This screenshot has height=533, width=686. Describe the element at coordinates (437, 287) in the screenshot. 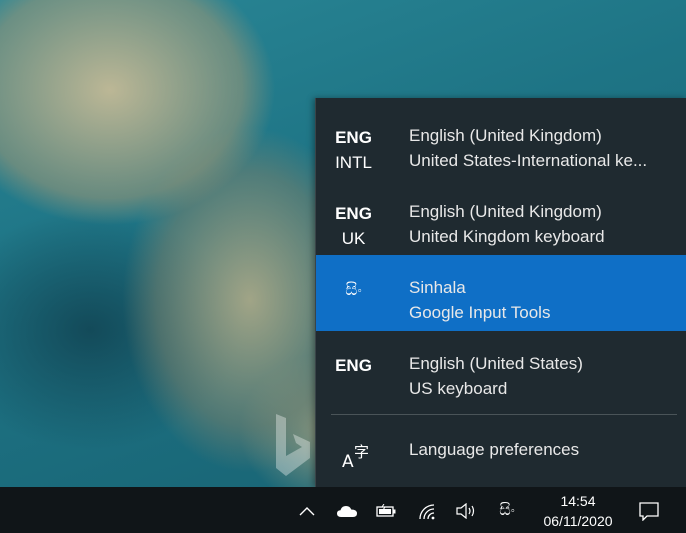

I see `language-name: Sinhala` at that location.